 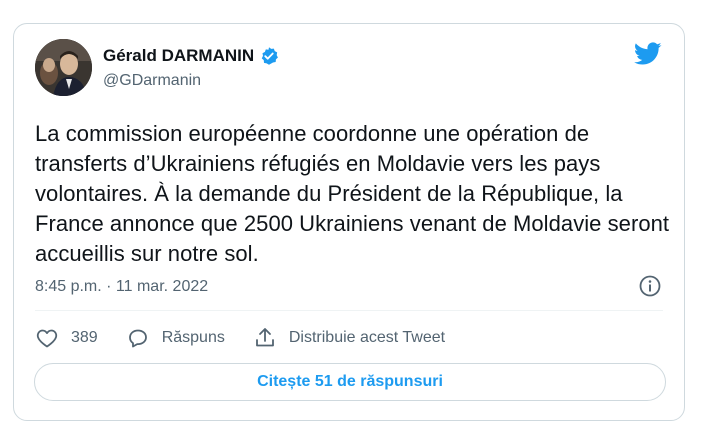 What do you see at coordinates (269, 56) in the screenshot?
I see `verified-badge-icon` at bounding box center [269, 56].